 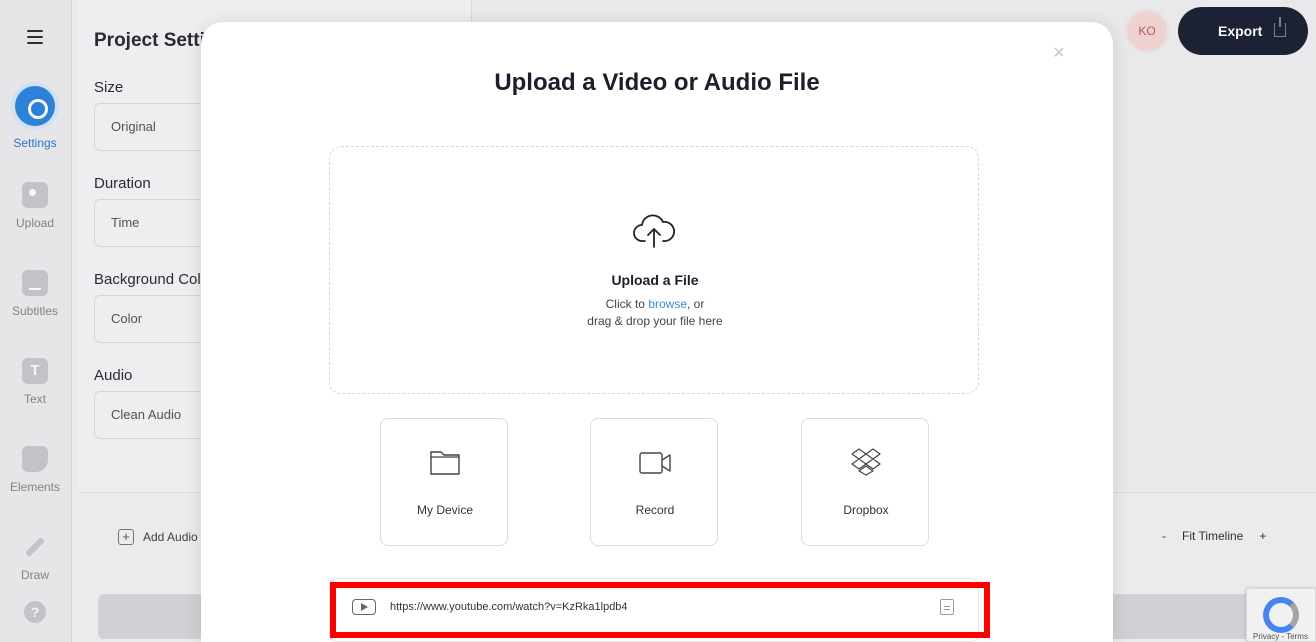 What do you see at coordinates (1061, 53) in the screenshot?
I see `close-icon: ×` at bounding box center [1061, 53].